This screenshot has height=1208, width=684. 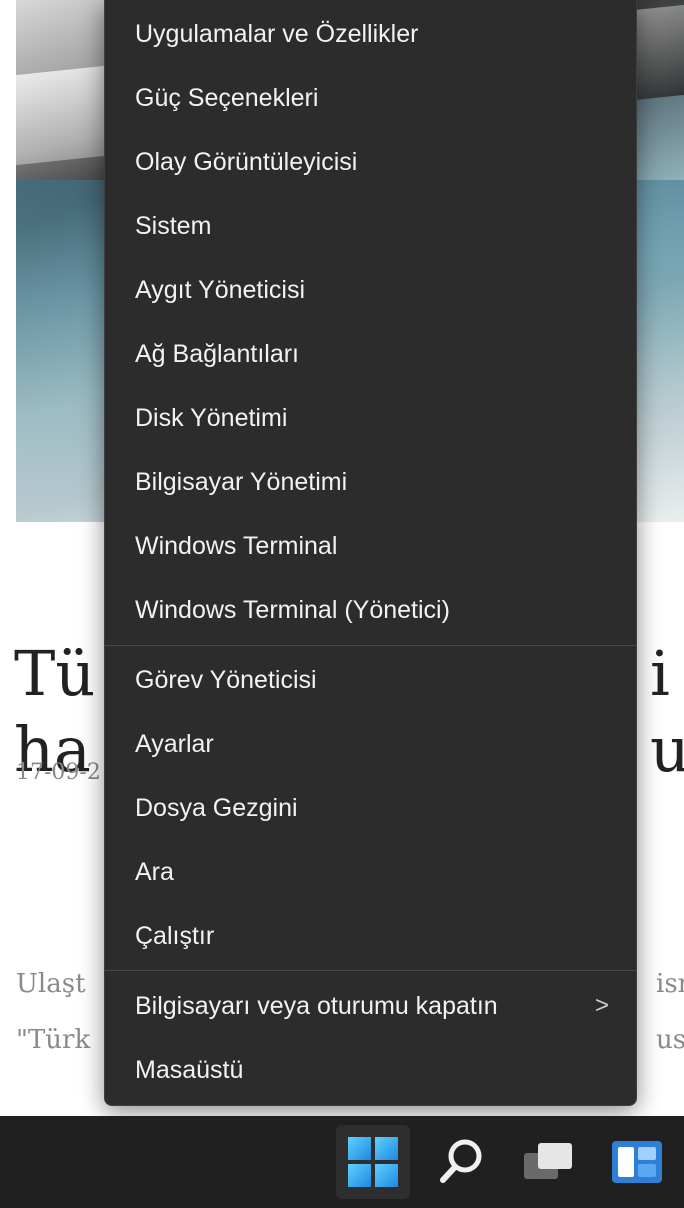 I want to click on menu-item-task-manager: Görev Yöneticisi, so click(x=375, y=680).